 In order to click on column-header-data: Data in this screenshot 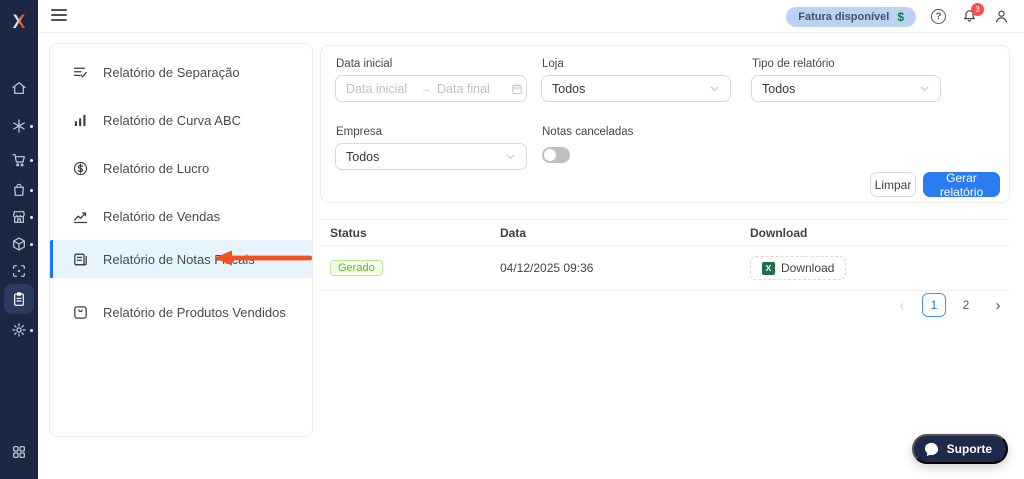, I will do `click(513, 232)`.